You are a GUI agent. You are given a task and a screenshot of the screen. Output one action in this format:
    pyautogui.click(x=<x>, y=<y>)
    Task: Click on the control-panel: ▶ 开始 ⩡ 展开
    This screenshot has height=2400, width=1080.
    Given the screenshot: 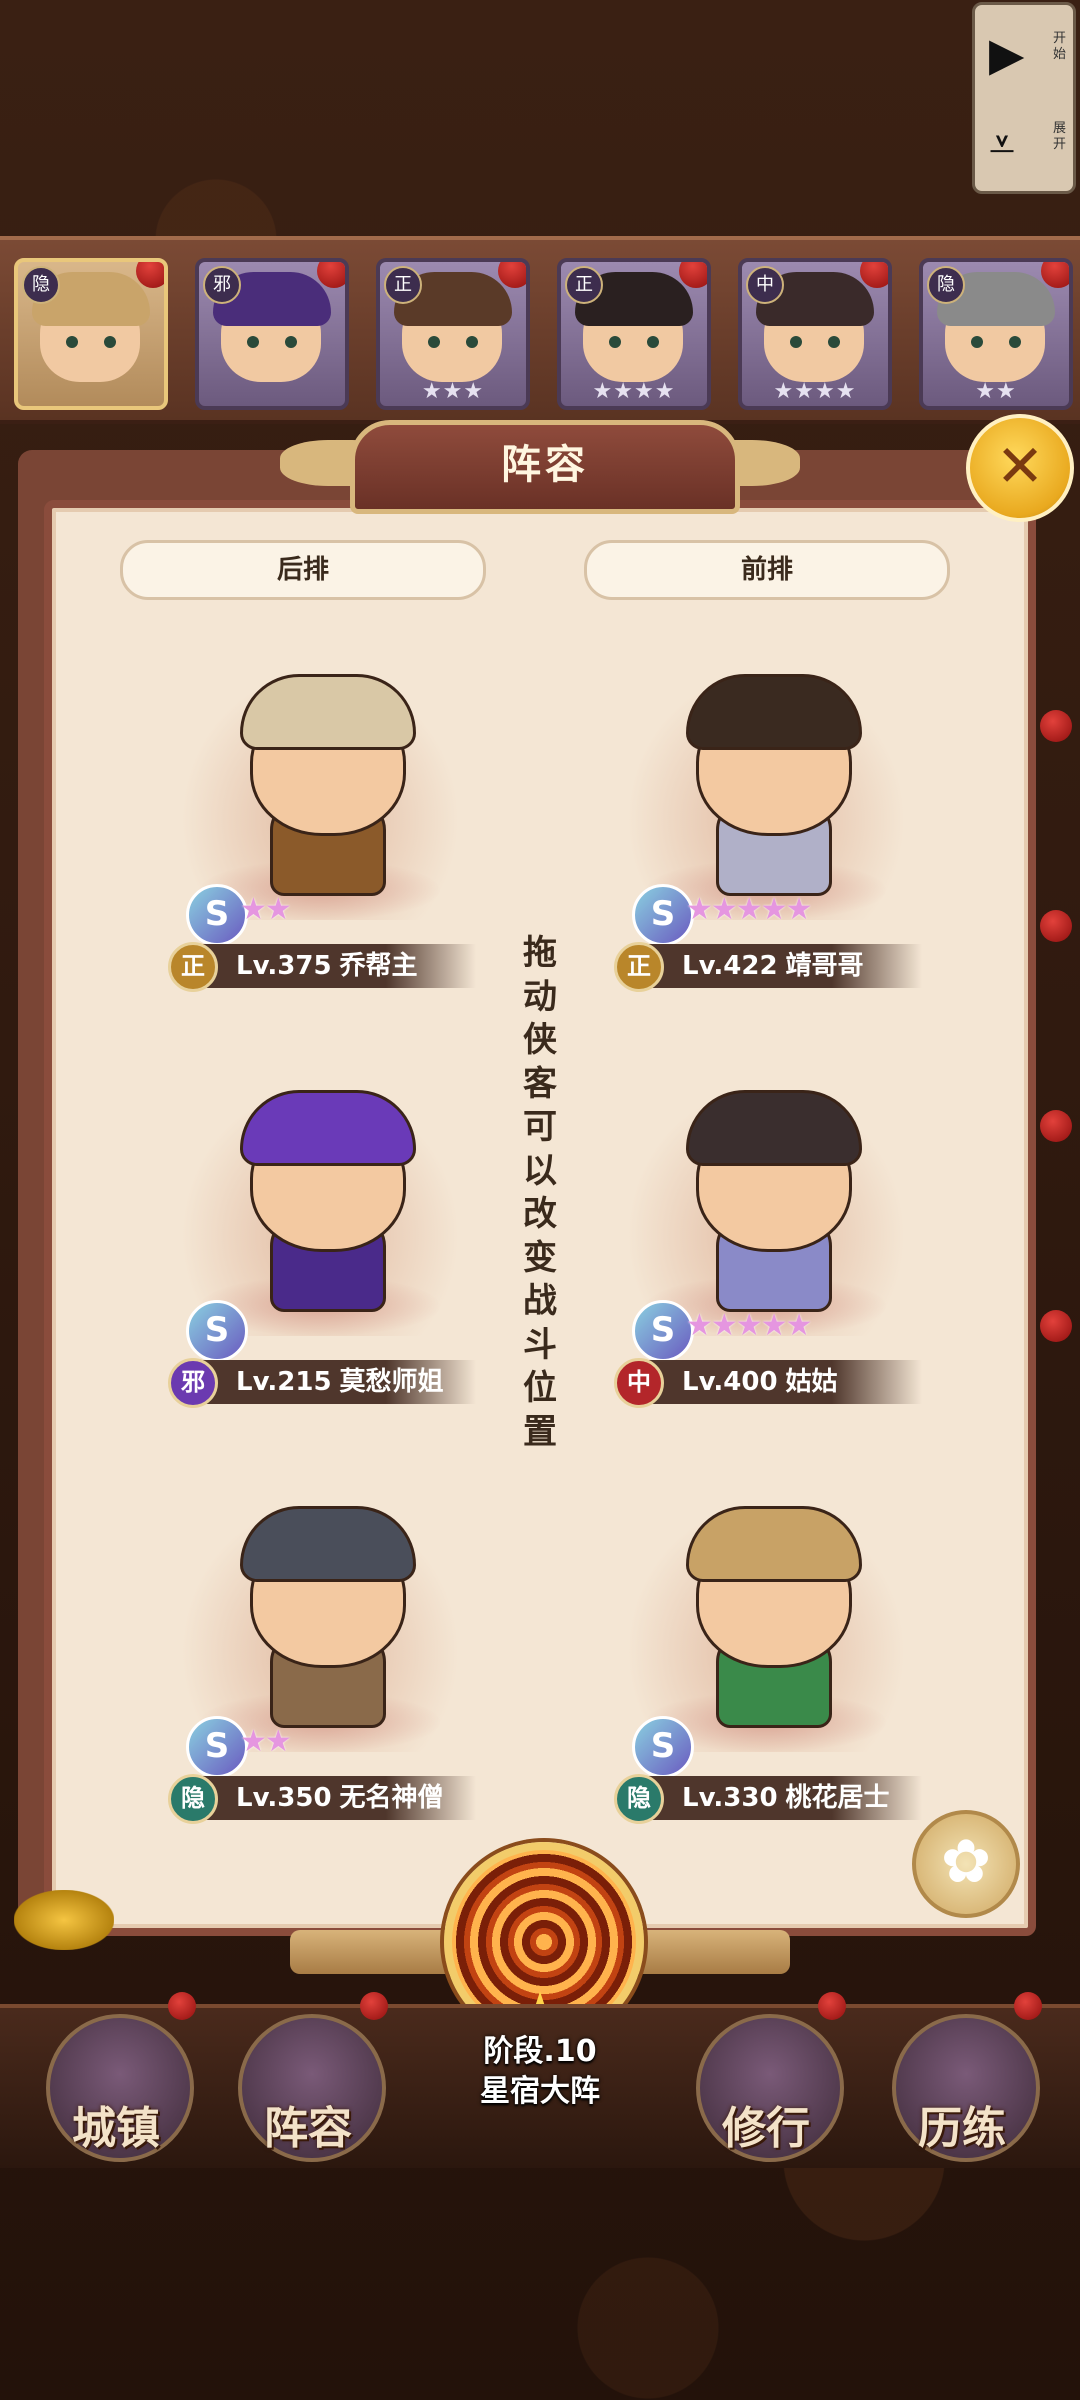 What is the action you would take?
    pyautogui.click(x=1024, y=98)
    